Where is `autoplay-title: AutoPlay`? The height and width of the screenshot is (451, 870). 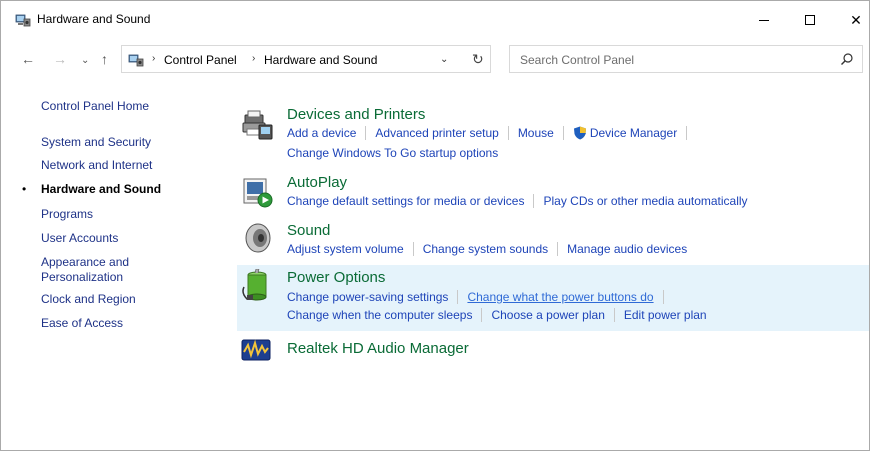 autoplay-title: AutoPlay is located at coordinates (317, 182).